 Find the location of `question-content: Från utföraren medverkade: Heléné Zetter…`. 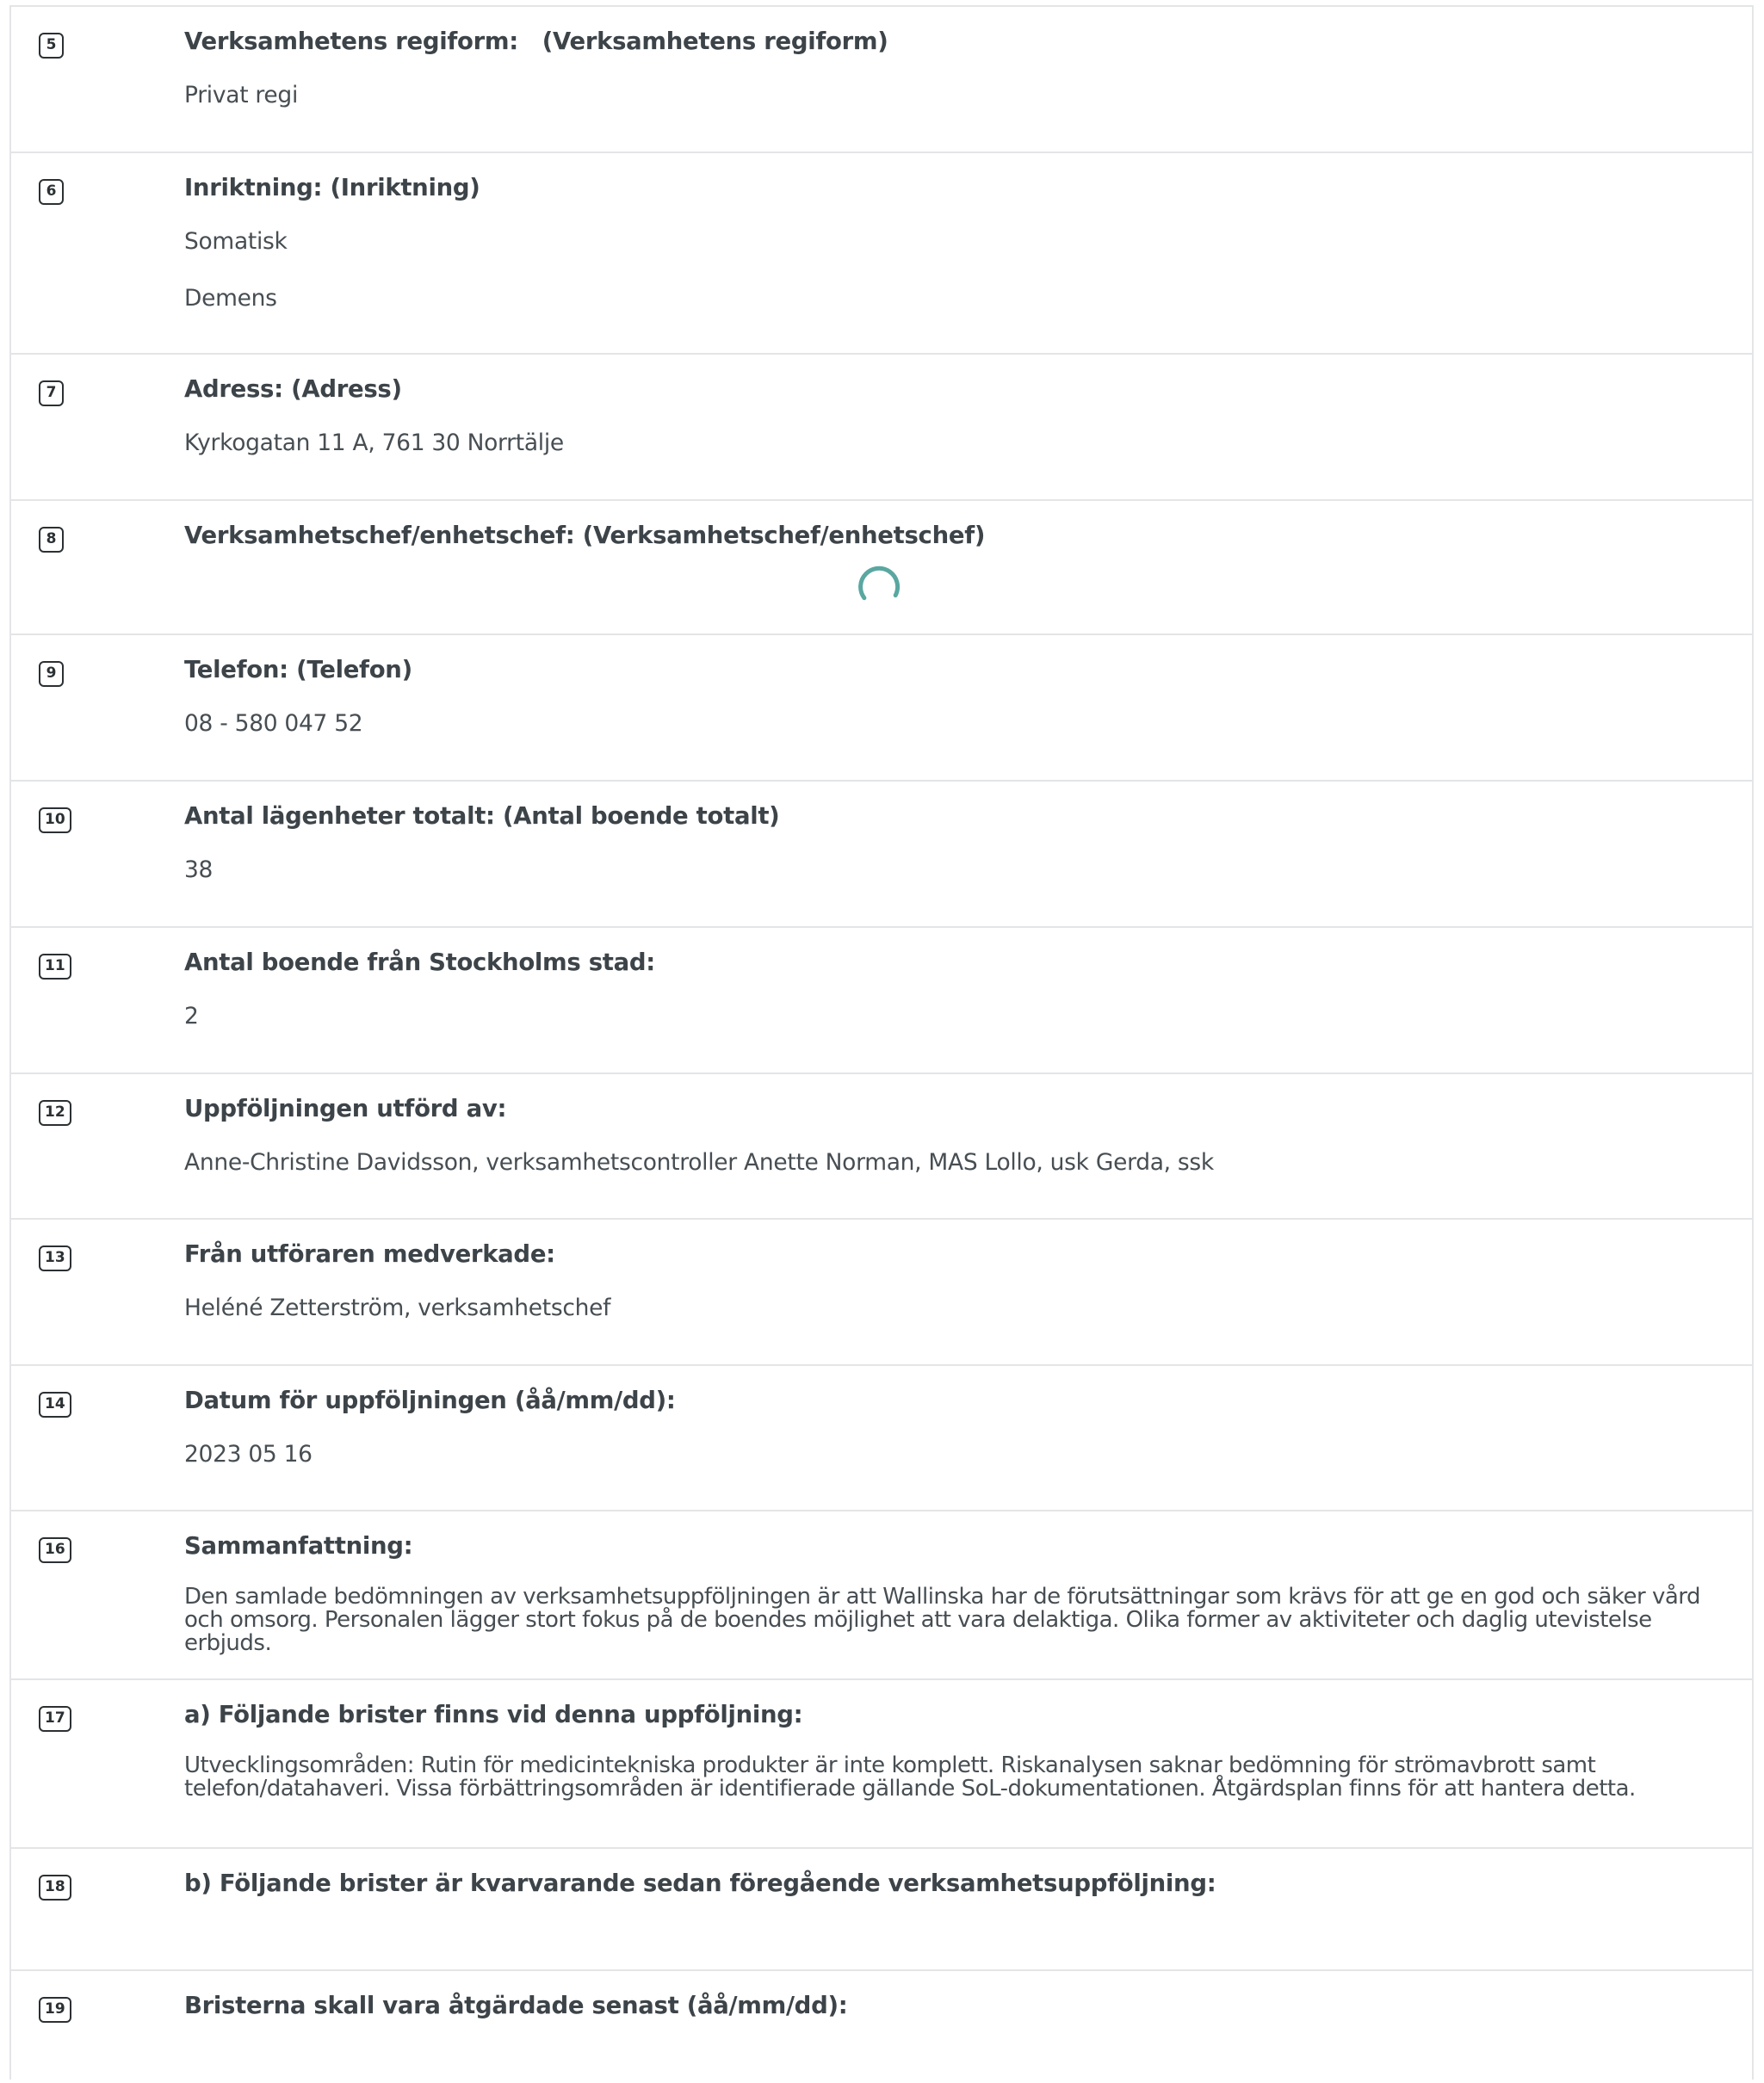

question-content: Från utföraren medverkade: Heléné Zetter… is located at coordinates (955, 1276).